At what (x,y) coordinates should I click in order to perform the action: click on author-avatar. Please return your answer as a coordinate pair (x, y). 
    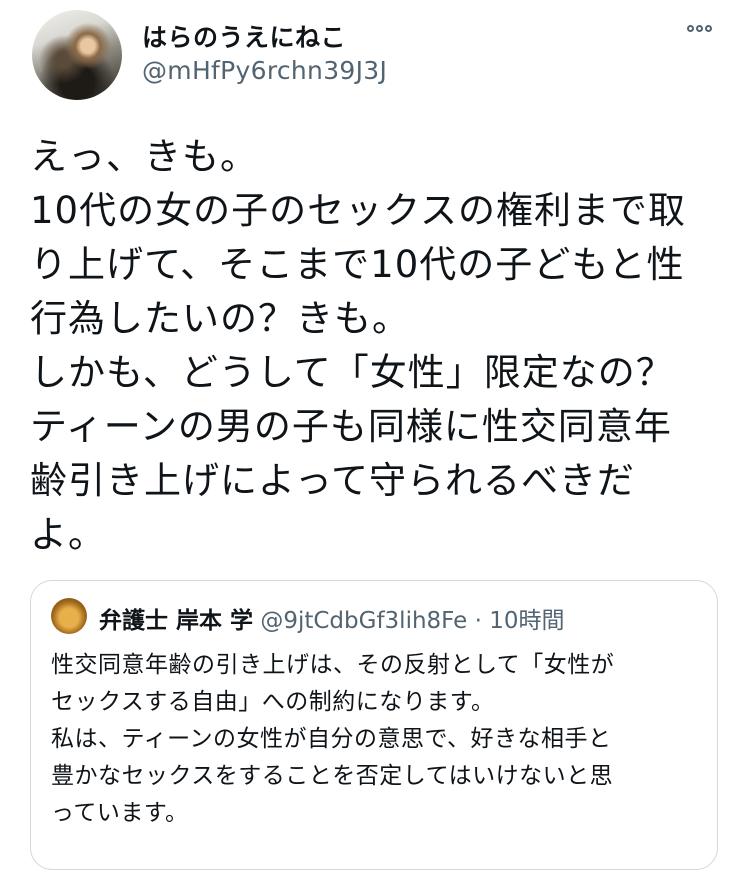
    Looking at the image, I should click on (77, 55).